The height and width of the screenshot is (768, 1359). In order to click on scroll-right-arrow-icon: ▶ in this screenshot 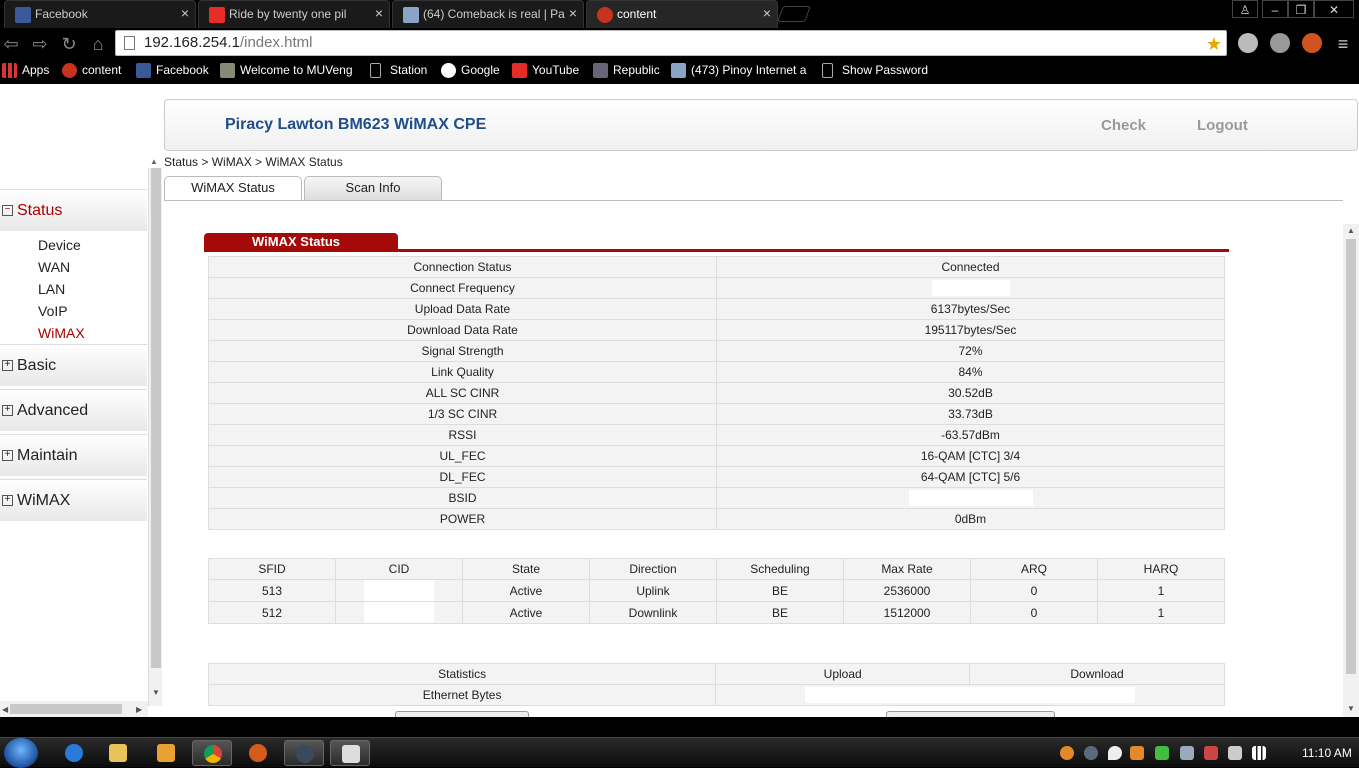, I will do `click(139, 709)`.